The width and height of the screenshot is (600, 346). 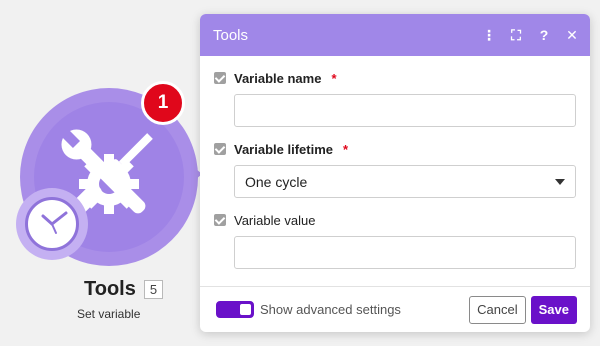 What do you see at coordinates (220, 220) in the screenshot?
I see `variable-value-toggle-checkbox` at bounding box center [220, 220].